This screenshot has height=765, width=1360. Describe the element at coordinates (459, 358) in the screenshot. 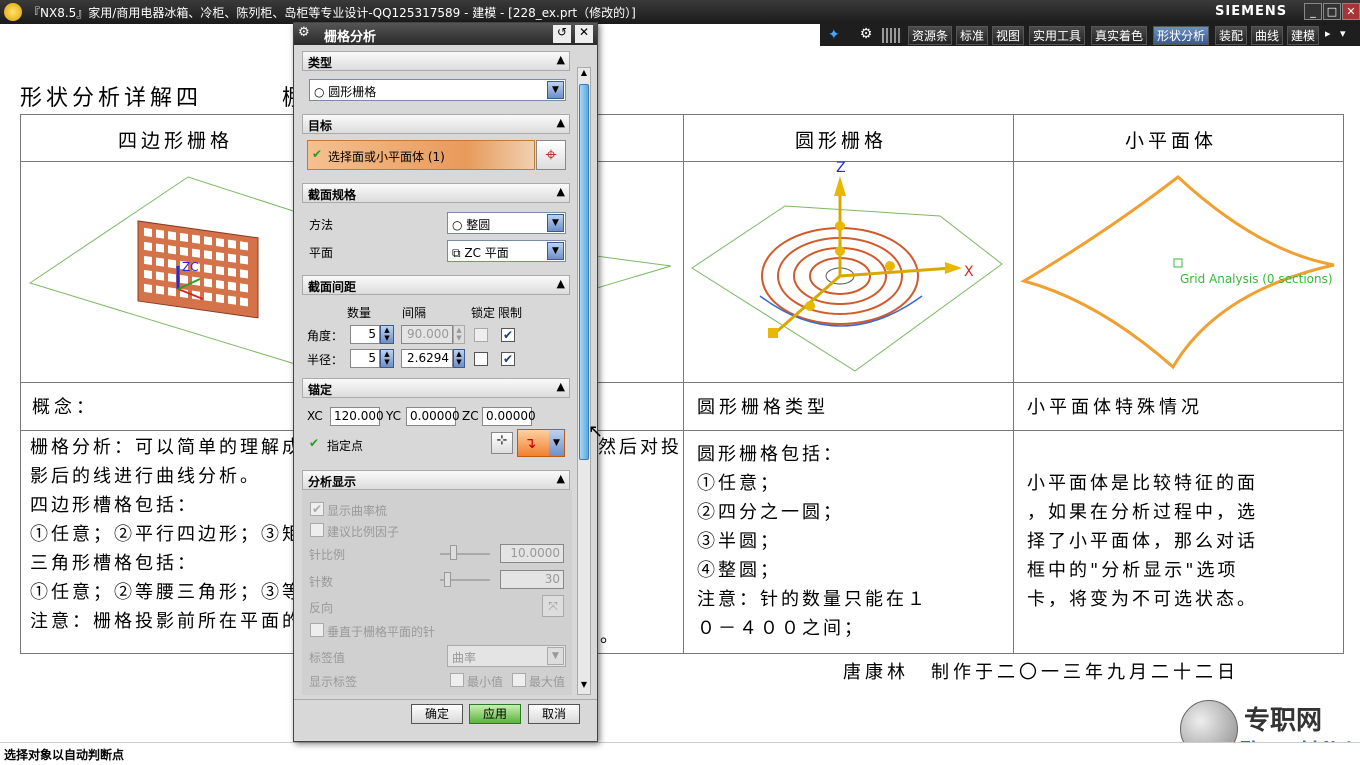

I see `radius-interval-spinner: ▲ ▼` at that location.